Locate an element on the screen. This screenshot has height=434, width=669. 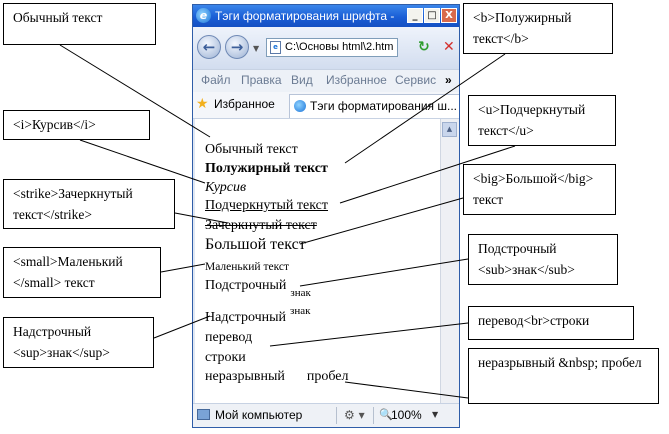
scroll-up-icon: ▲ is located at coordinates (449, 129).